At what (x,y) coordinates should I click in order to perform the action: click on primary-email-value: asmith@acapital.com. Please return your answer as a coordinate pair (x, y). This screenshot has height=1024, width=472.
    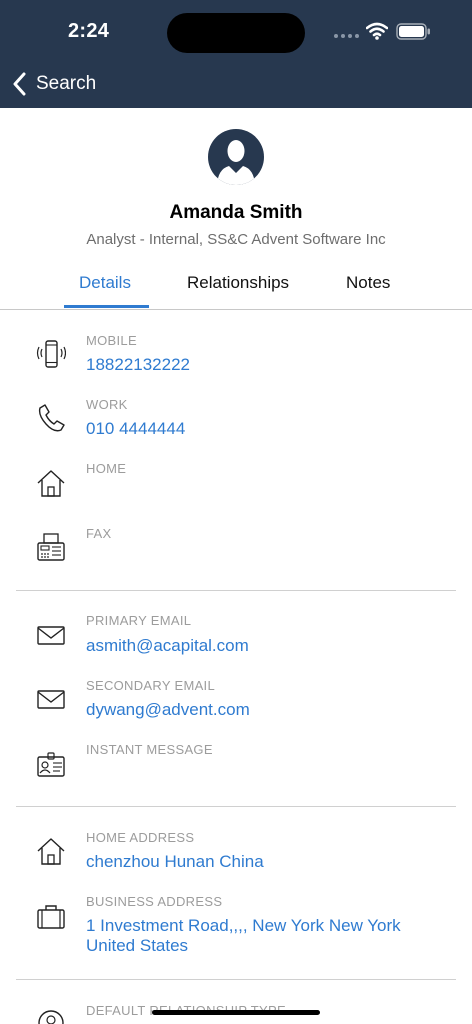
    Looking at the image, I should click on (167, 646).